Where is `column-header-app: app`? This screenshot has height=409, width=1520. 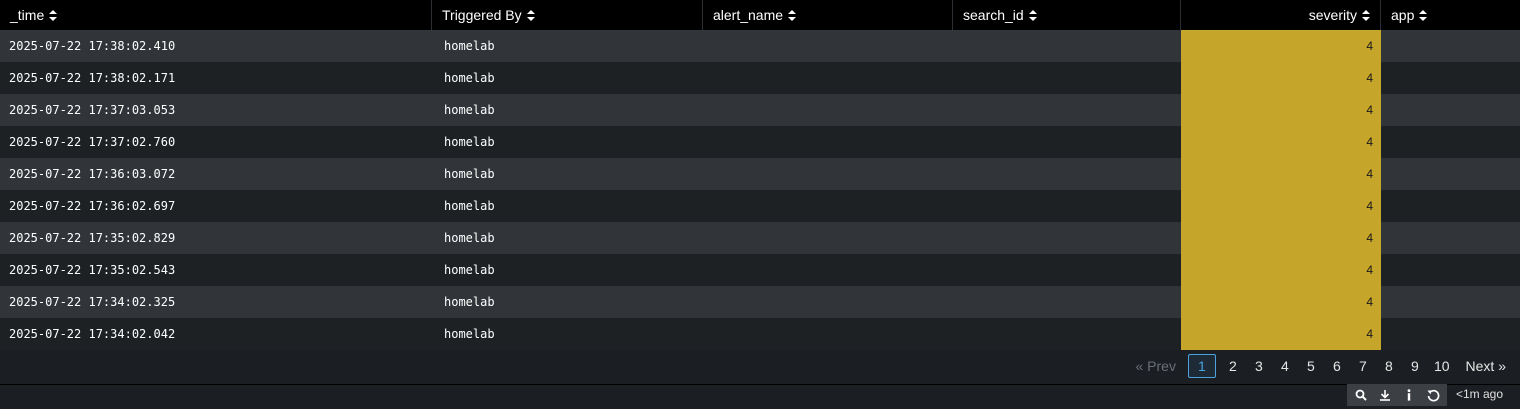
column-header-app: app is located at coordinates (1450, 15).